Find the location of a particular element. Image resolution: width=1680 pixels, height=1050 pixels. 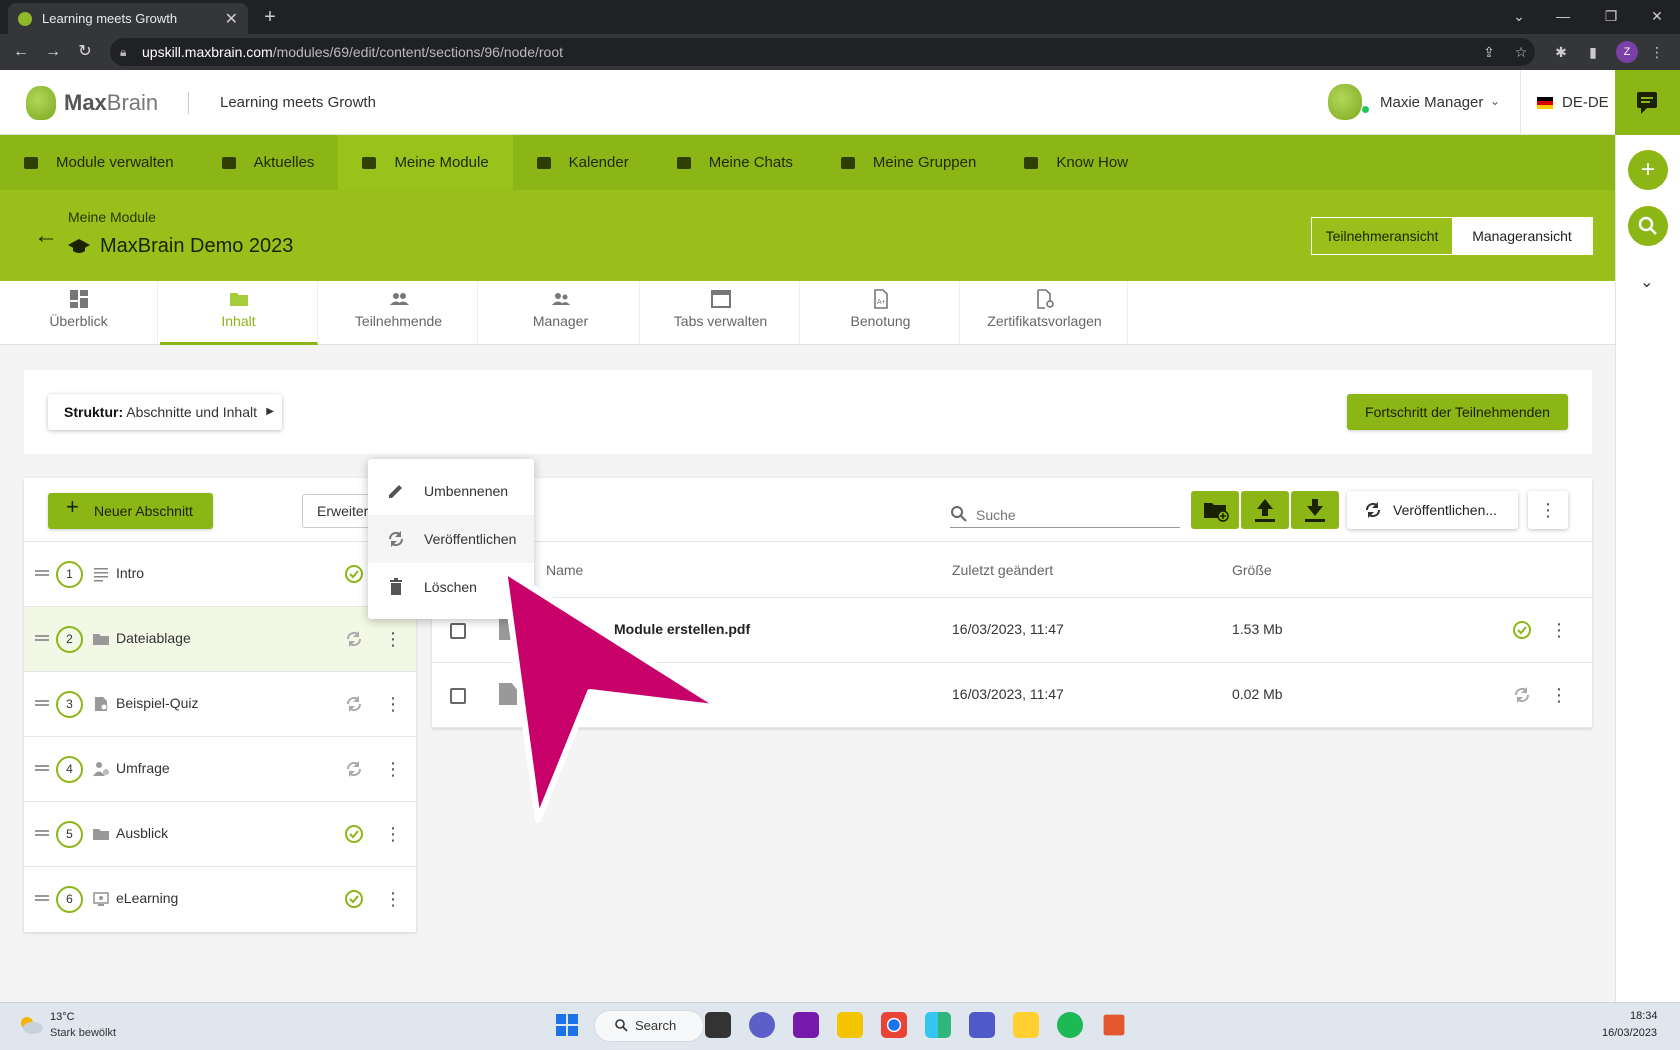

nav-module-verwalten: Module verwalten is located at coordinates (99, 162).